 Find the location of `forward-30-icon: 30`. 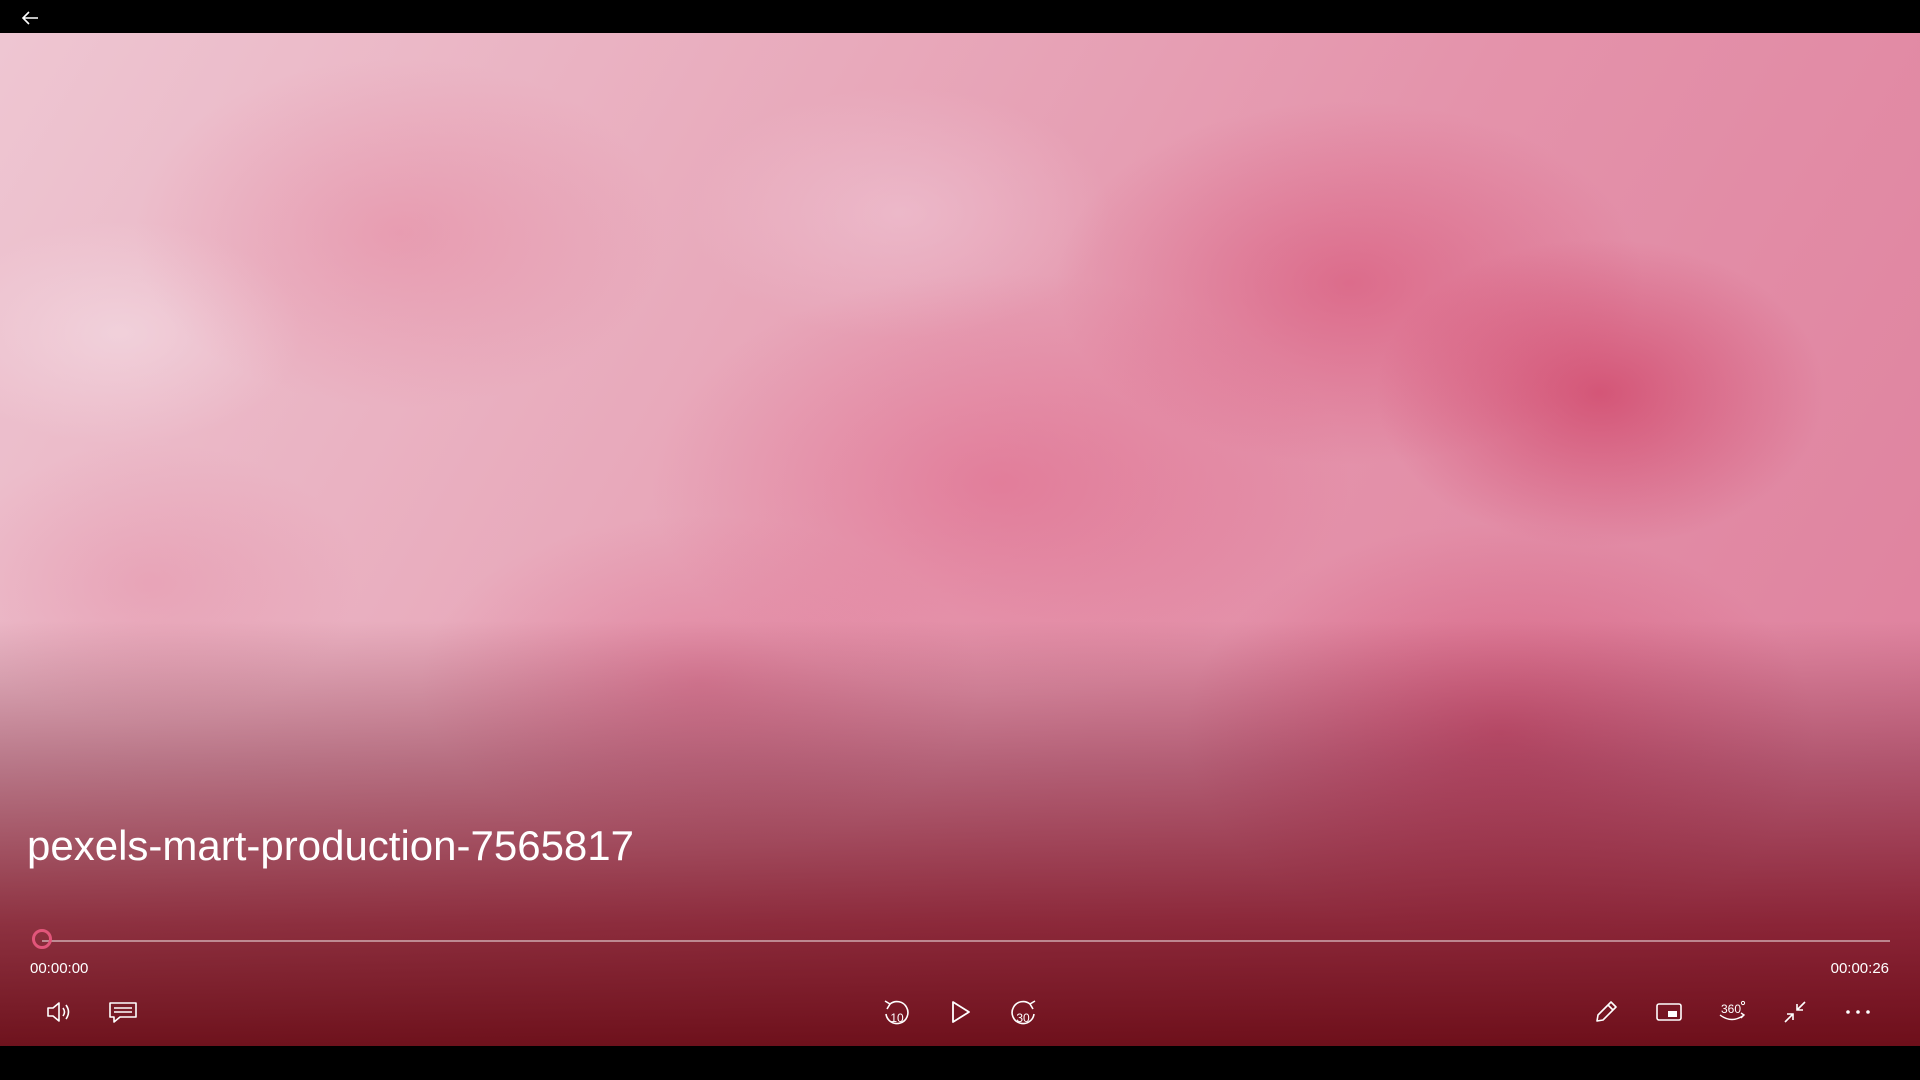

forward-30-icon: 30 is located at coordinates (1023, 1012).